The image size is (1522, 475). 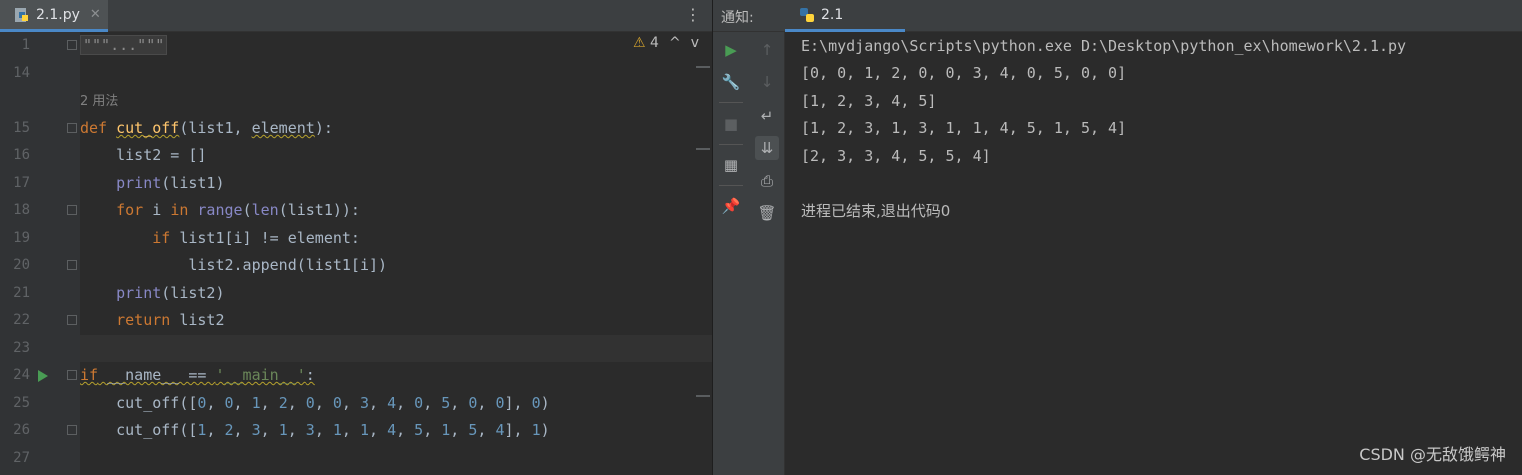 What do you see at coordinates (767, 50) in the screenshot?
I see `up-arrow-icon: ↑` at bounding box center [767, 50].